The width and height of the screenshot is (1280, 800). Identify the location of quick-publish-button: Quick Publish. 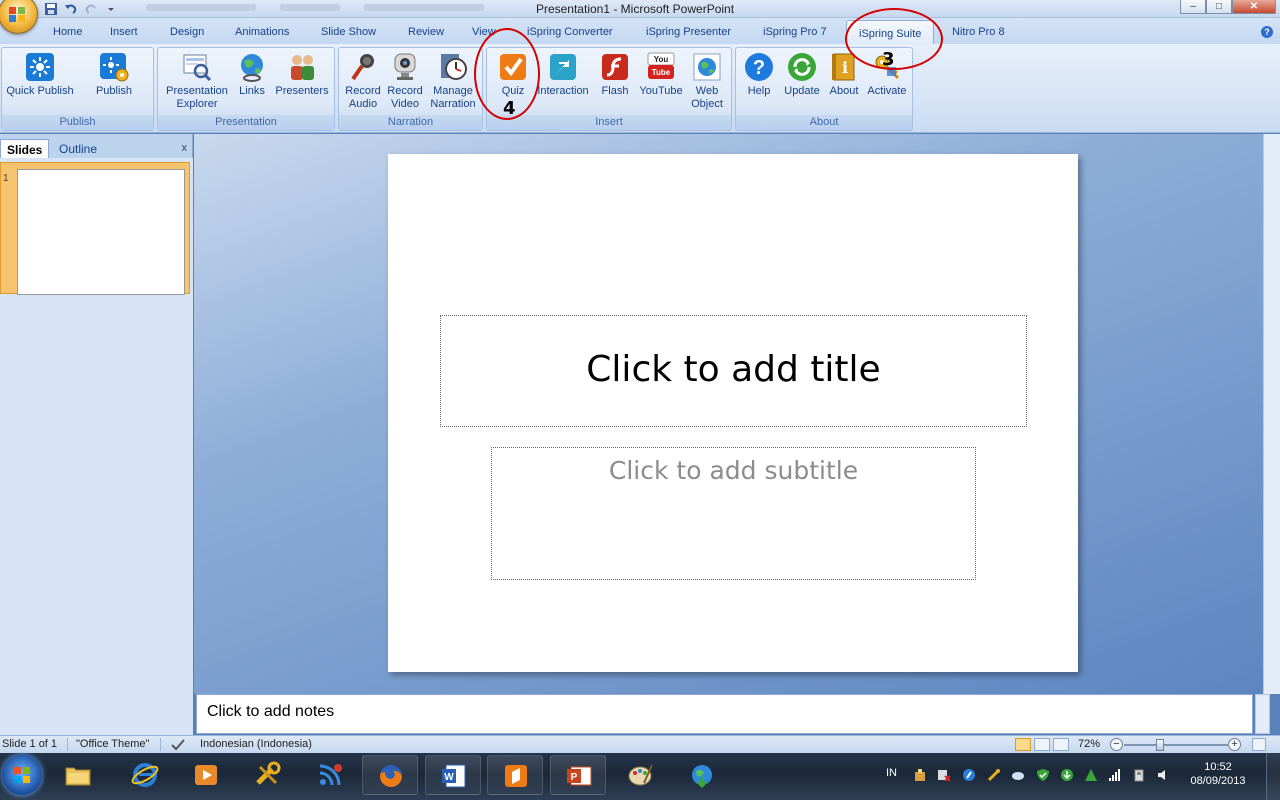
(40, 74).